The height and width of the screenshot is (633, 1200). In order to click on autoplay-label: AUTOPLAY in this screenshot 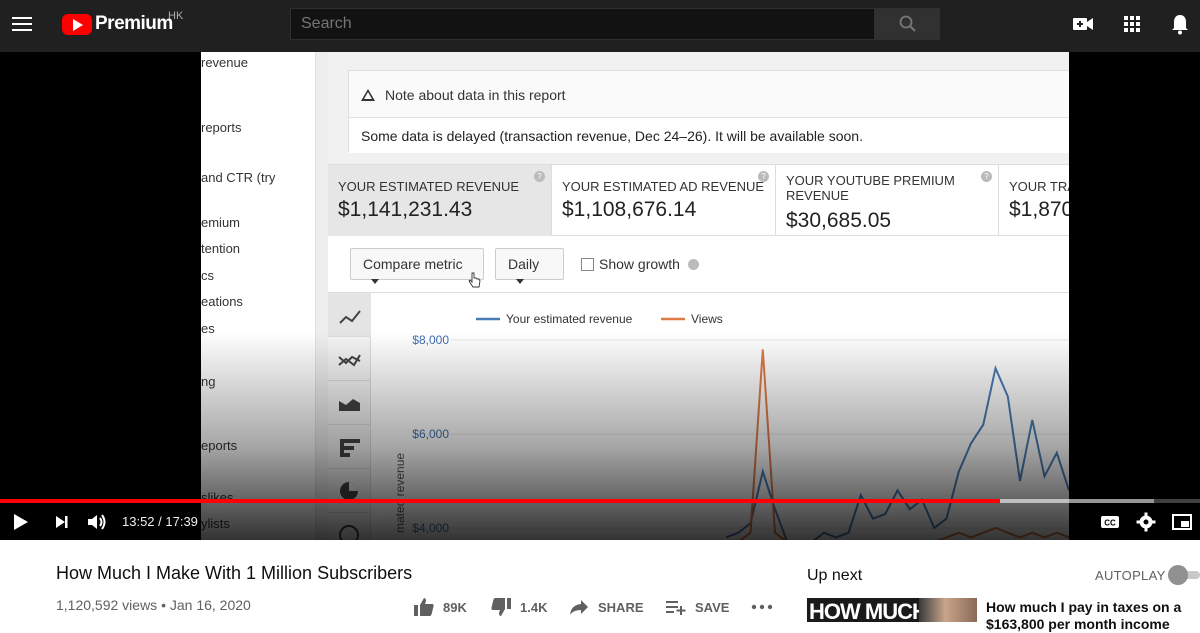, I will do `click(1130, 575)`.